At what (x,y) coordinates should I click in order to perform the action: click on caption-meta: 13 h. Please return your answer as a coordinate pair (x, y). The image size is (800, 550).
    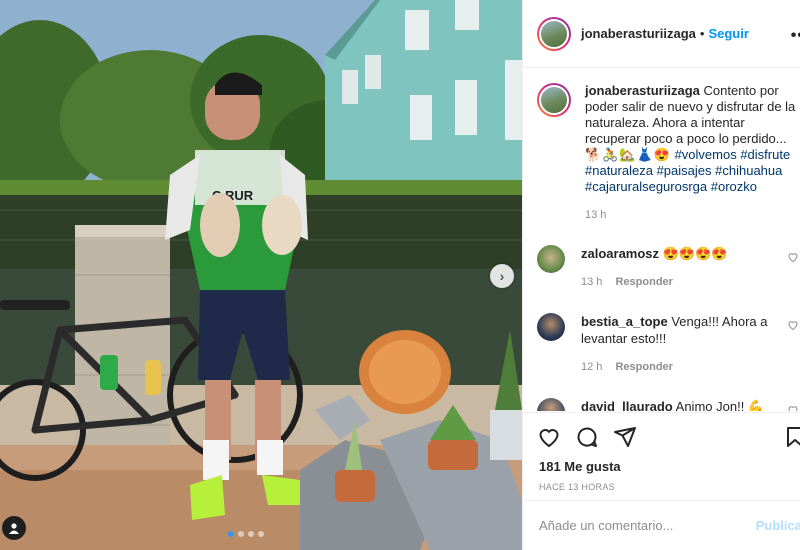
    Looking at the image, I should click on (692, 215).